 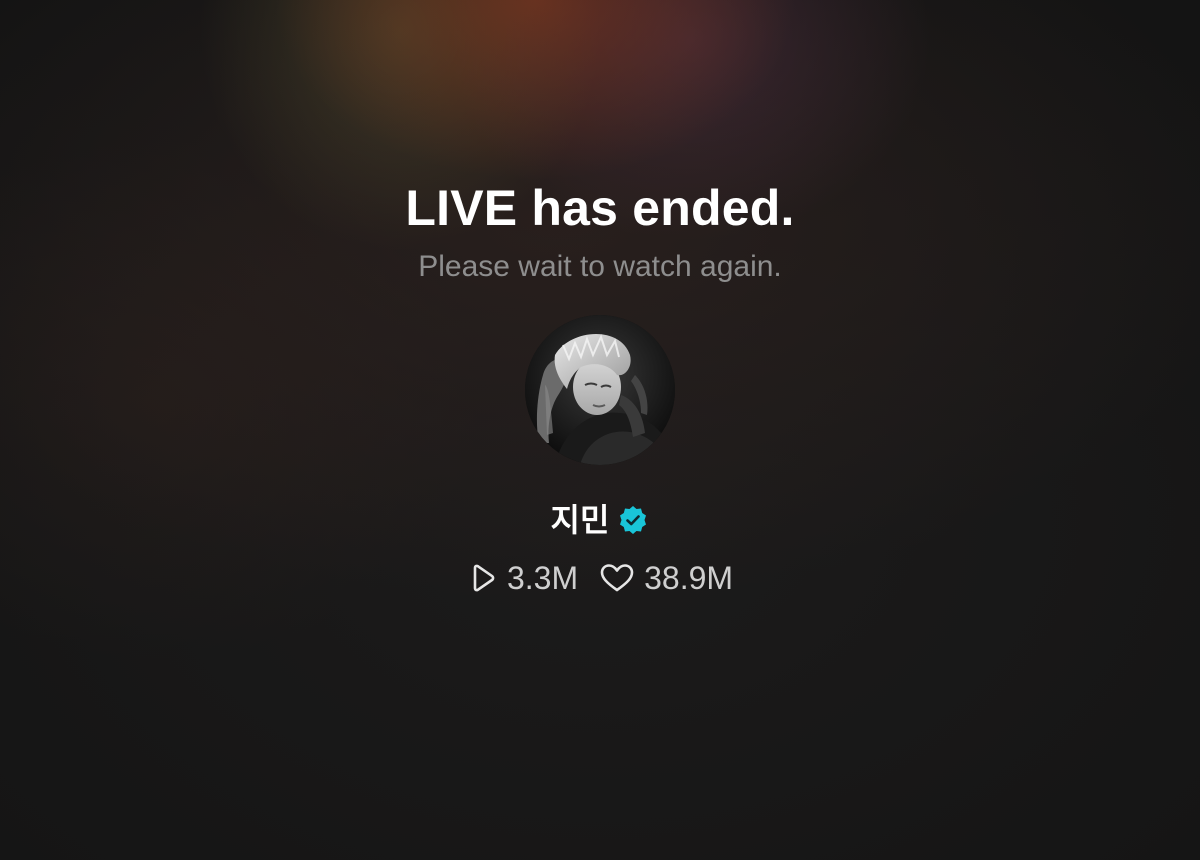 I want to click on artist-name: 지민, so click(x=580, y=520).